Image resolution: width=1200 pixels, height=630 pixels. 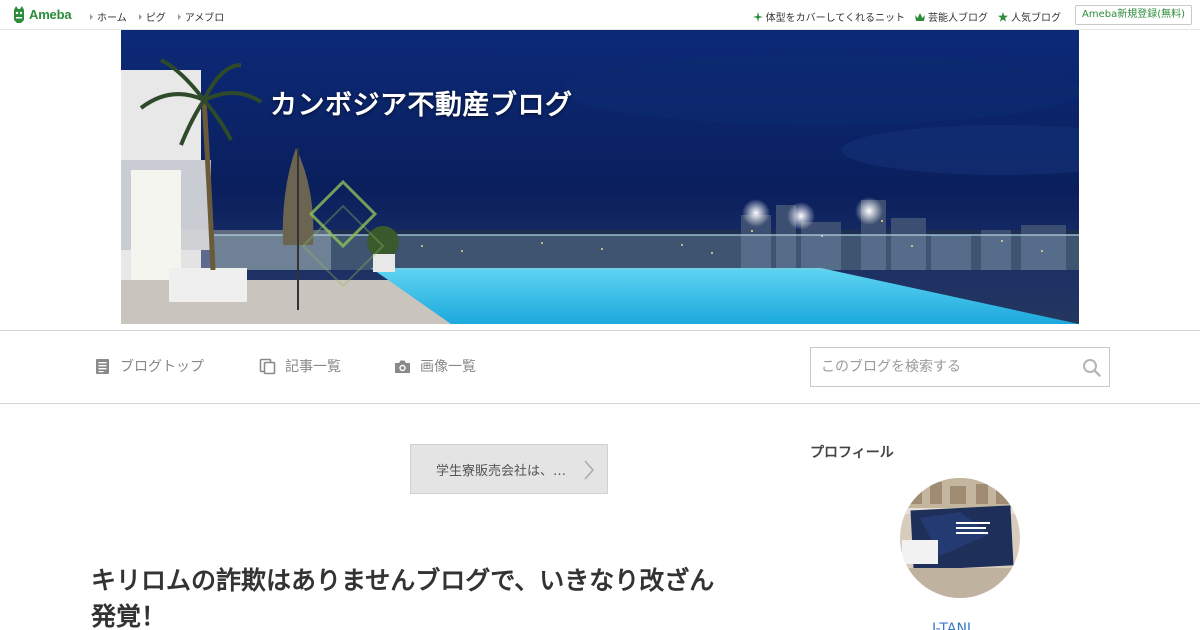 What do you see at coordinates (906, 16) in the screenshot?
I see `promo-links: 体型をカバーしてくれるニット 芸能人ブログ 人気ブログ` at bounding box center [906, 16].